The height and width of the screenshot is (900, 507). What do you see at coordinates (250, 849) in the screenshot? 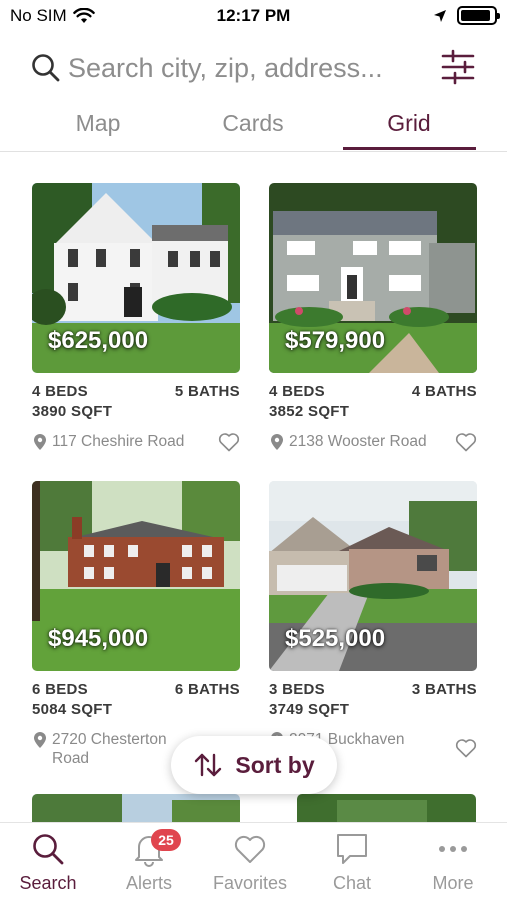
I see `heart-icon` at bounding box center [250, 849].